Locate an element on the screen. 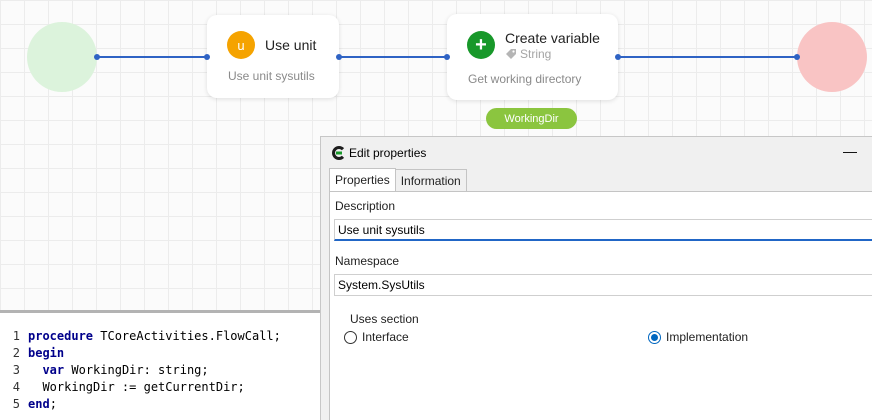 This screenshot has width=872, height=420. code-text: WorkingDir: string; is located at coordinates (136, 369).